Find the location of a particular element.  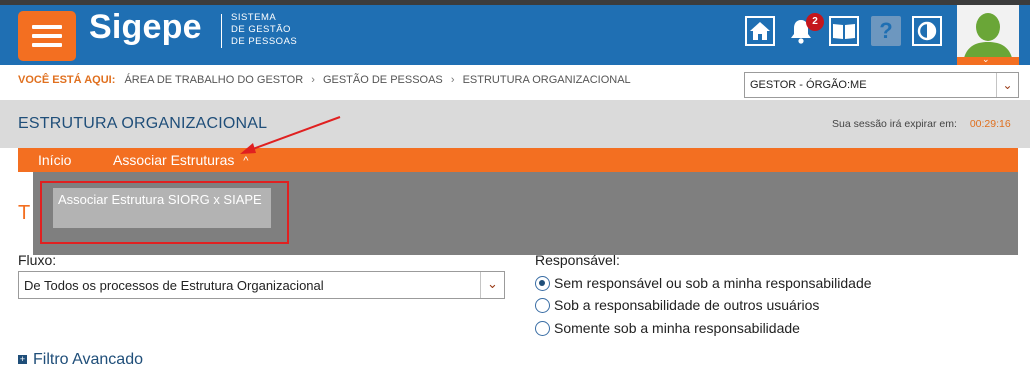

chevron-up-icon: ^ is located at coordinates (246, 161).